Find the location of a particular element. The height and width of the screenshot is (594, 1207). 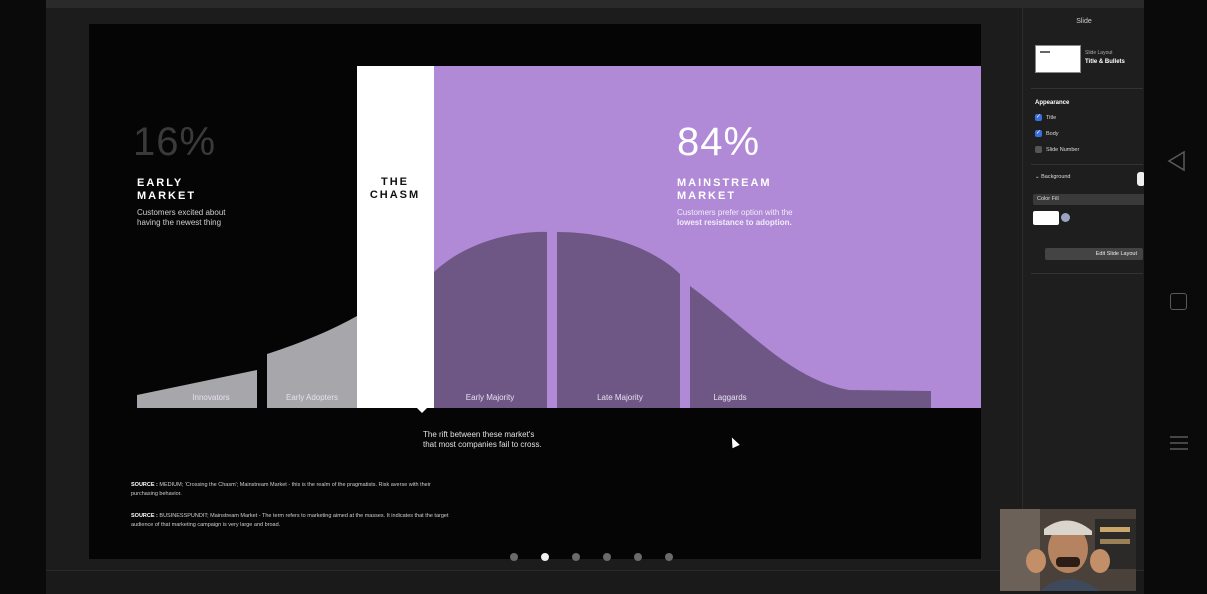

laggards-label: Laggards is located at coordinates (730, 397).